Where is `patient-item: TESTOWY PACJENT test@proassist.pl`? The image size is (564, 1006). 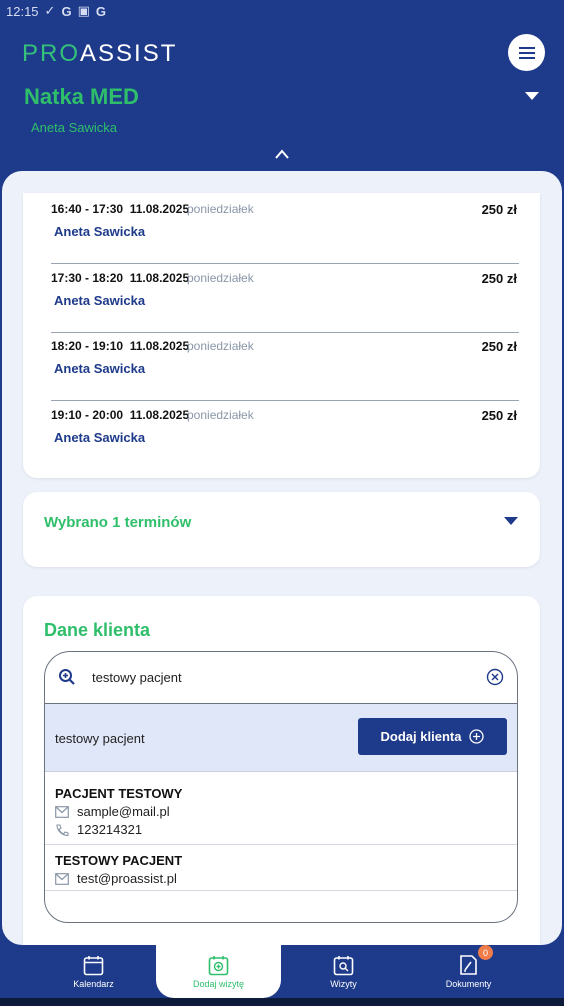
patient-item: TESTOWY PACJENT test@proassist.pl is located at coordinates (281, 868).